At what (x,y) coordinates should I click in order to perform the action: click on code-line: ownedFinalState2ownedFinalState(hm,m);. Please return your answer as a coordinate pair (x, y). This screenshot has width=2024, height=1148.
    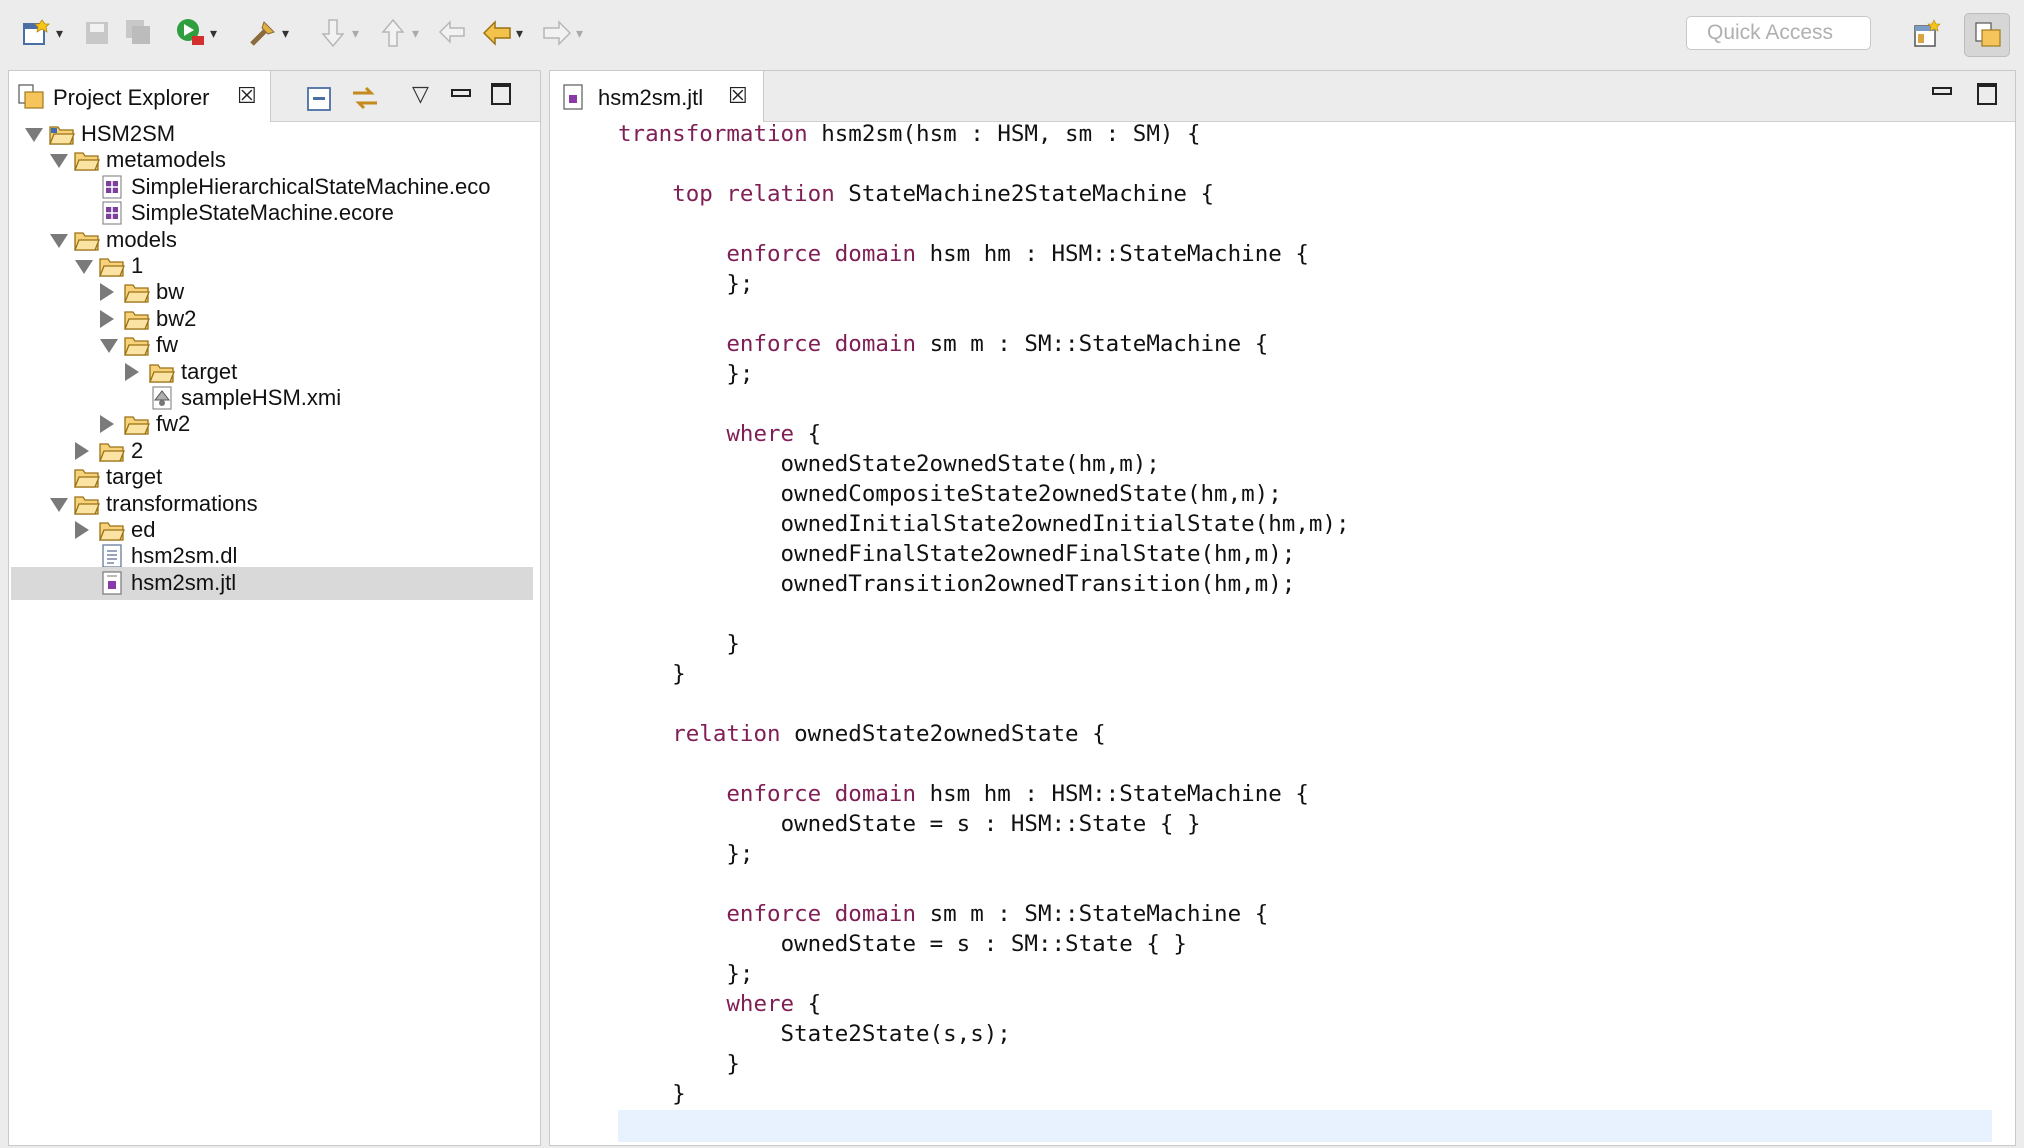
    Looking at the image, I should click on (957, 554).